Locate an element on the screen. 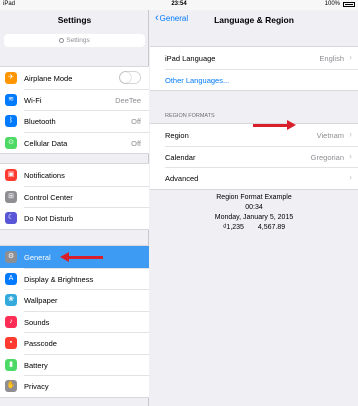 Image resolution: width=358 pixels, height=406 pixels. clock: 23:54 is located at coordinates (179, 4).